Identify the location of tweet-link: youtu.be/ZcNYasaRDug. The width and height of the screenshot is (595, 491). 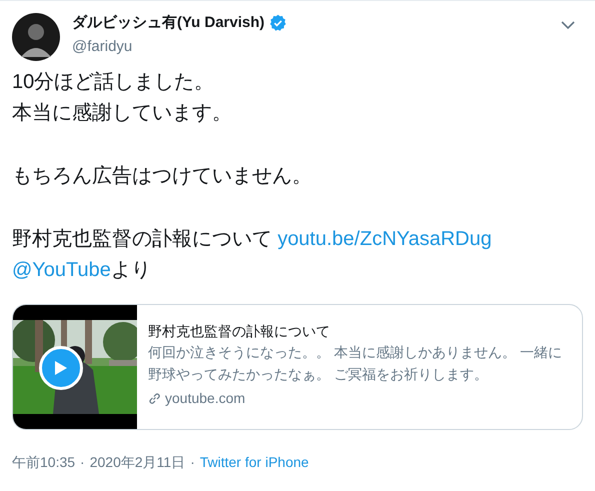
(385, 239).